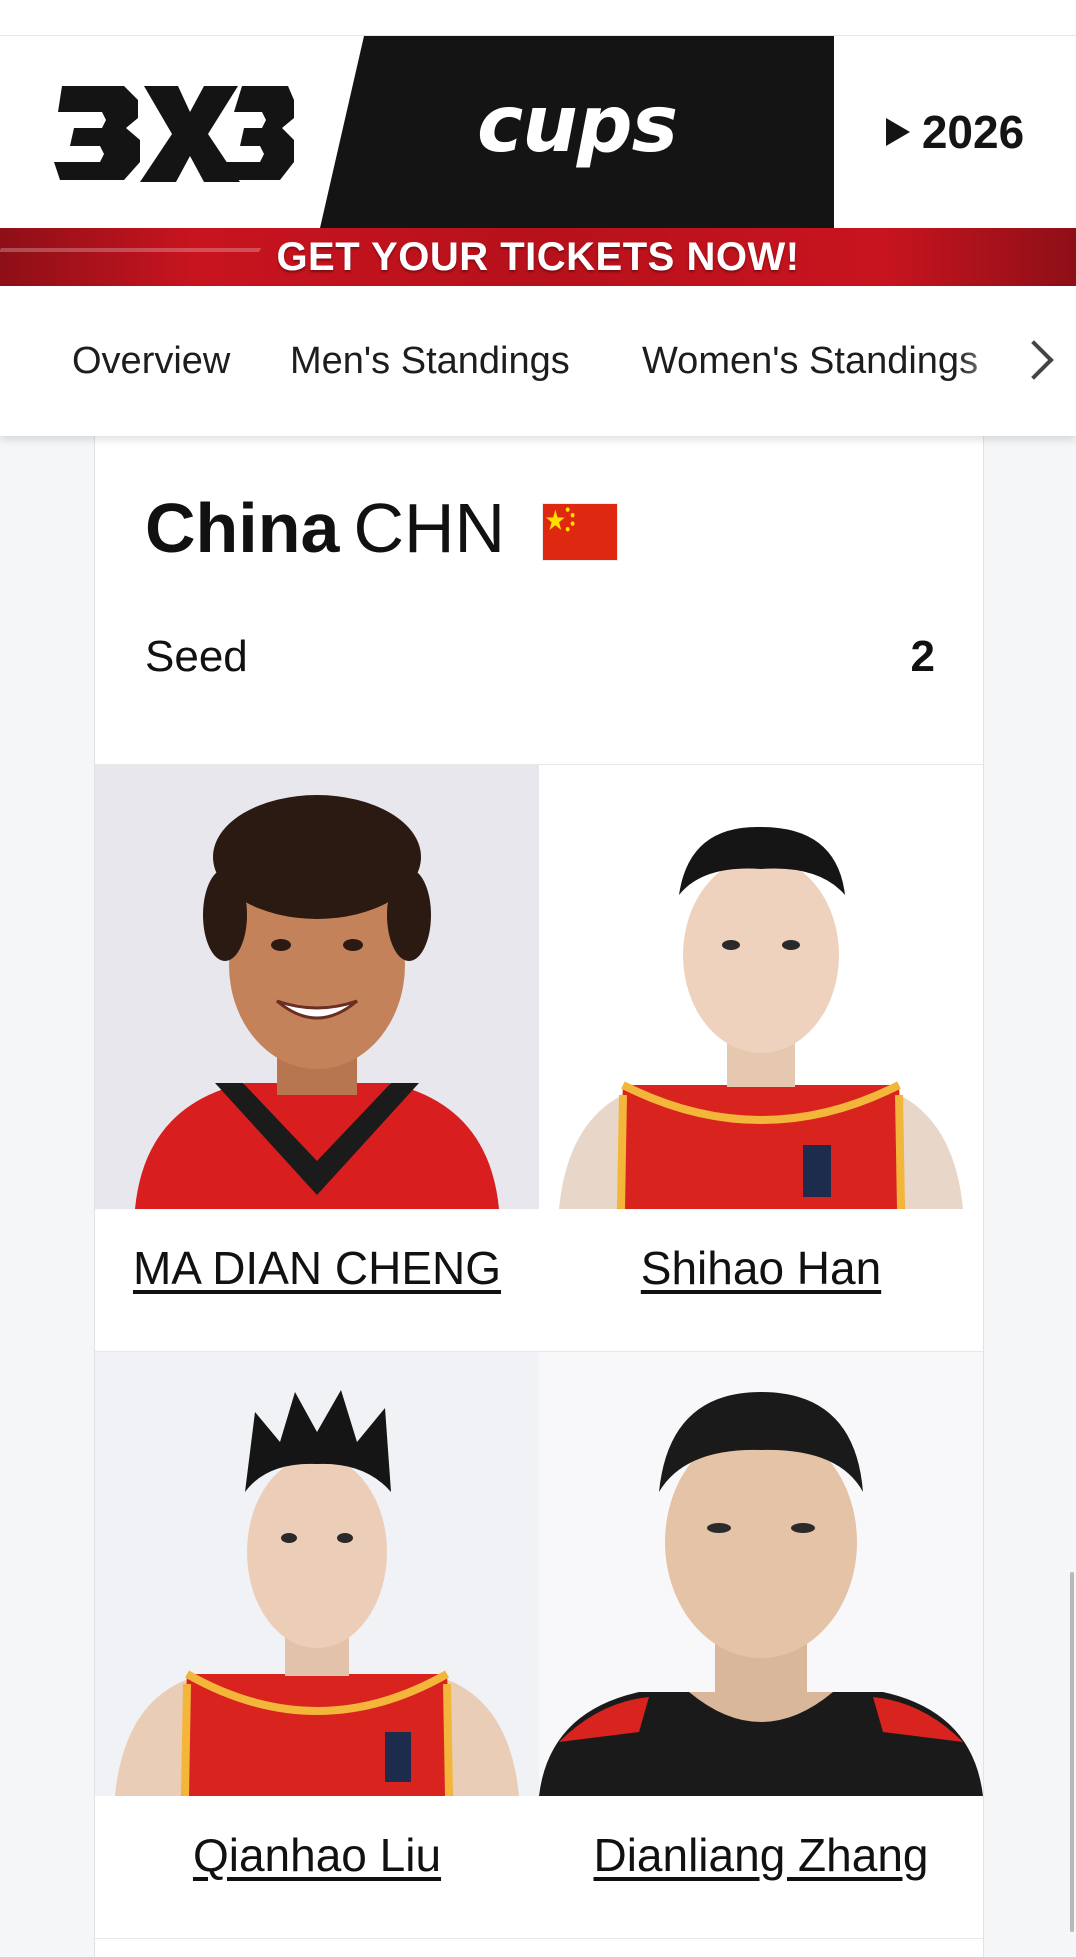 This screenshot has height=1957, width=1076. What do you see at coordinates (973, 132) in the screenshot?
I see `year-label: 2026` at bounding box center [973, 132].